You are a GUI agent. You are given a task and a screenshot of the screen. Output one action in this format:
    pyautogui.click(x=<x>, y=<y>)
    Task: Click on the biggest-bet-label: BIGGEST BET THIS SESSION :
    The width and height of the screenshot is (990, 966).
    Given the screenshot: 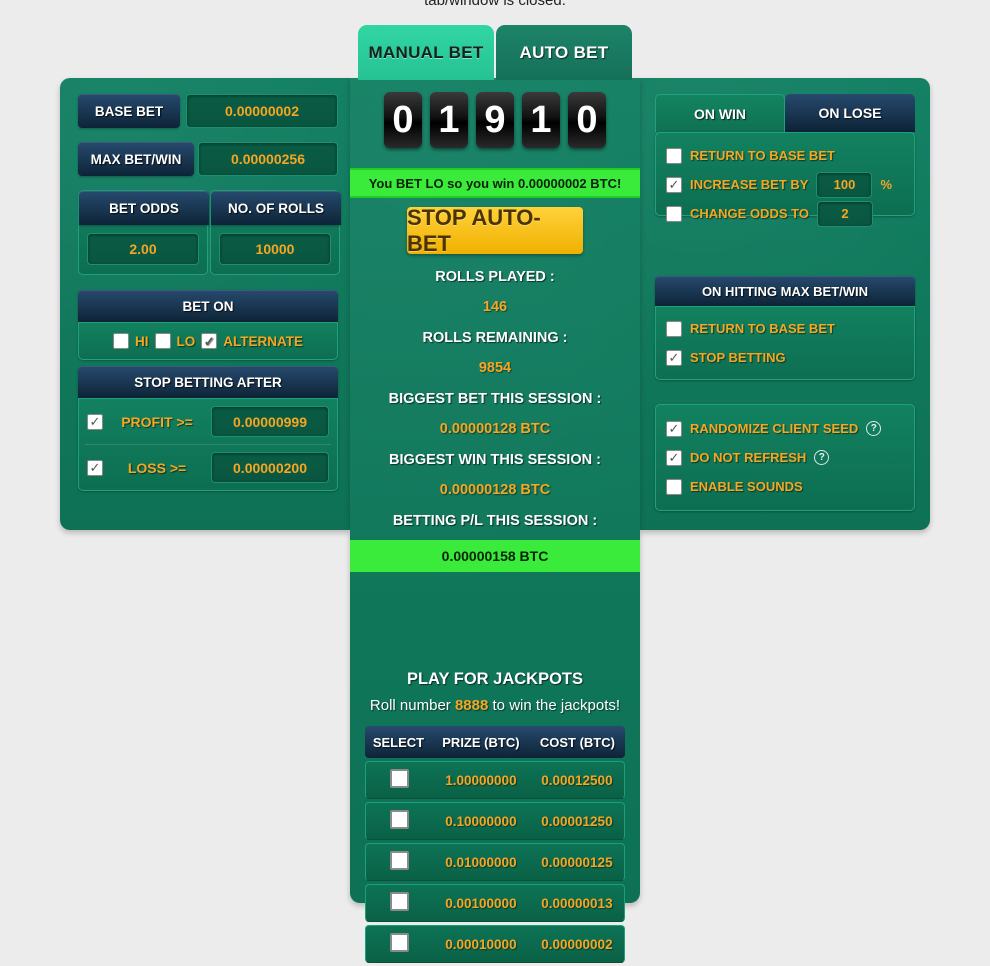 What is the action you would take?
    pyautogui.click(x=495, y=399)
    